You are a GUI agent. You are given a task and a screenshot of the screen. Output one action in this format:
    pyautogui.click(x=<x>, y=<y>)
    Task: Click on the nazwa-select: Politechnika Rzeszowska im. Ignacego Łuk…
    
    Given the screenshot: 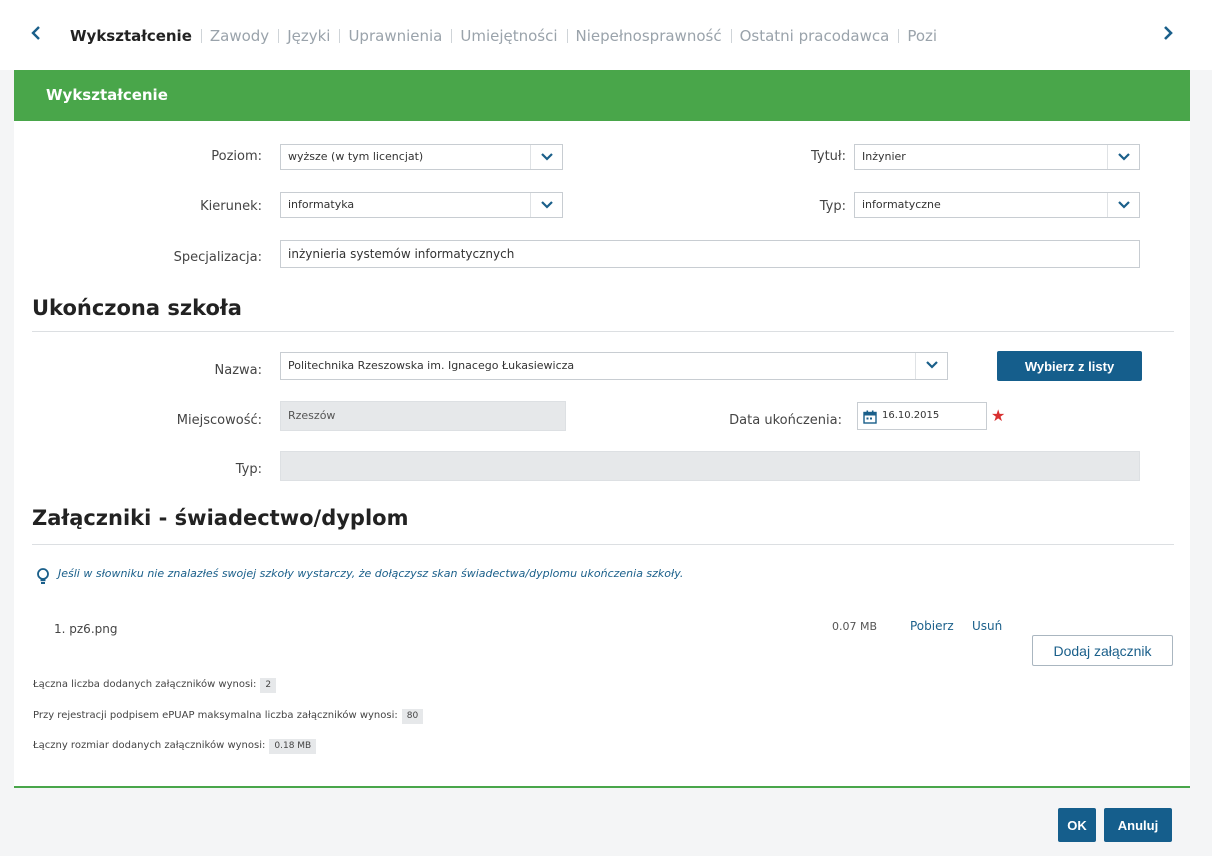 What is the action you would take?
    pyautogui.click(x=614, y=366)
    